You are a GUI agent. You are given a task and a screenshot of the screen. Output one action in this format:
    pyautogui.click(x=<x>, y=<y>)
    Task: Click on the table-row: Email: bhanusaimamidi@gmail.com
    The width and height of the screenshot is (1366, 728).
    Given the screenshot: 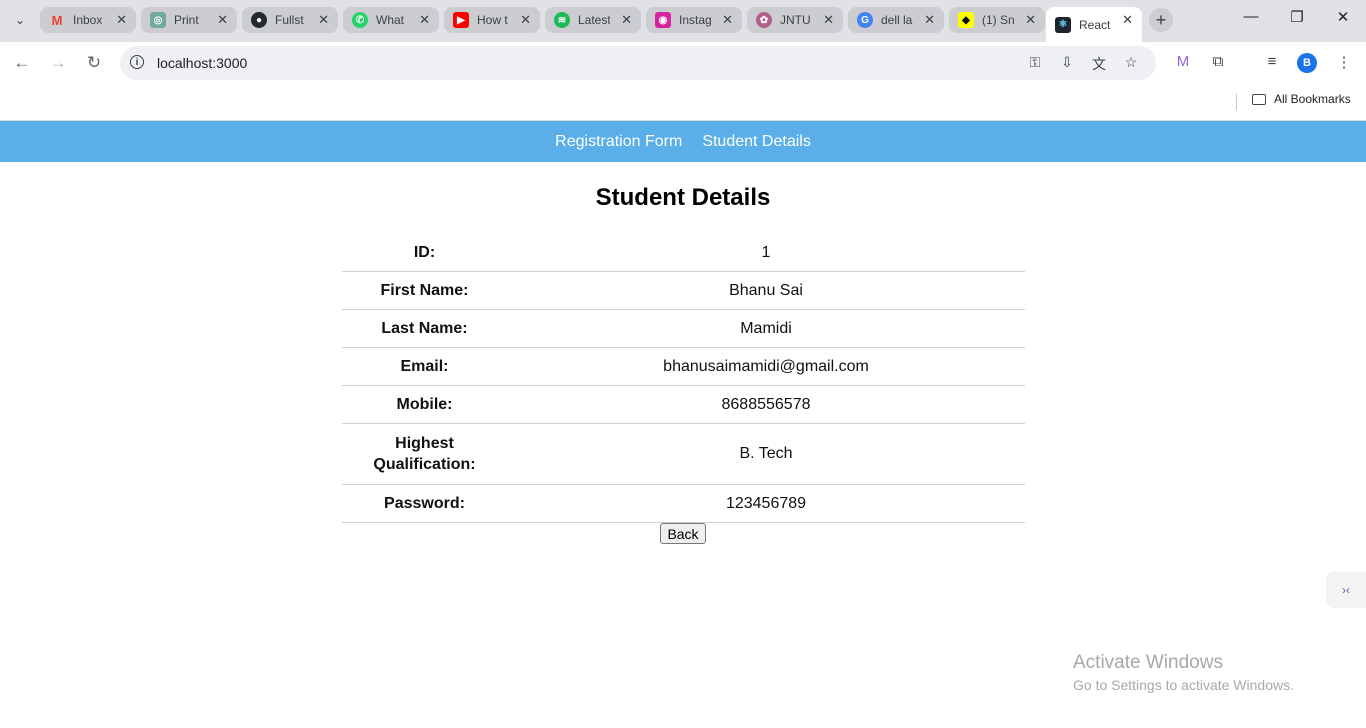 What is the action you would take?
    pyautogui.click(x=683, y=366)
    